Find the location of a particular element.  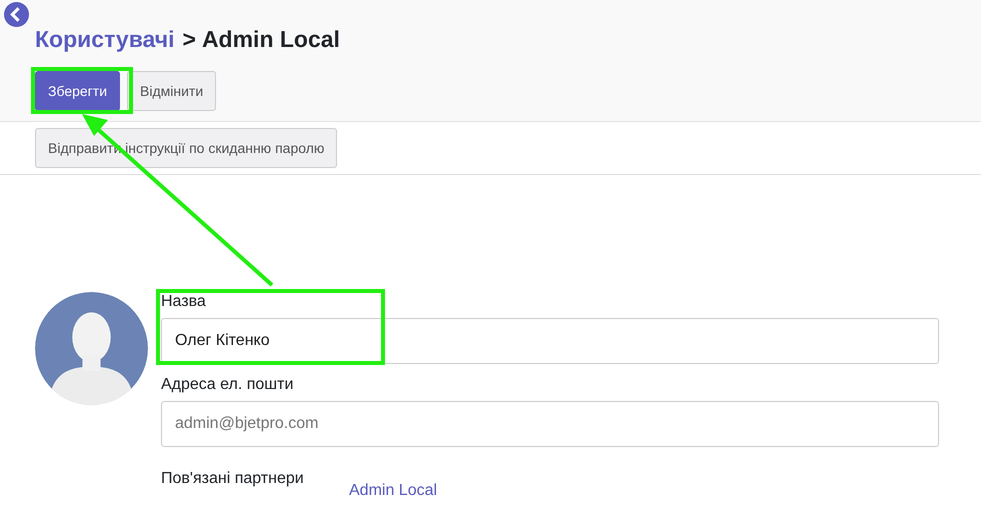

name-field: Олег Кітенко is located at coordinates (550, 341).